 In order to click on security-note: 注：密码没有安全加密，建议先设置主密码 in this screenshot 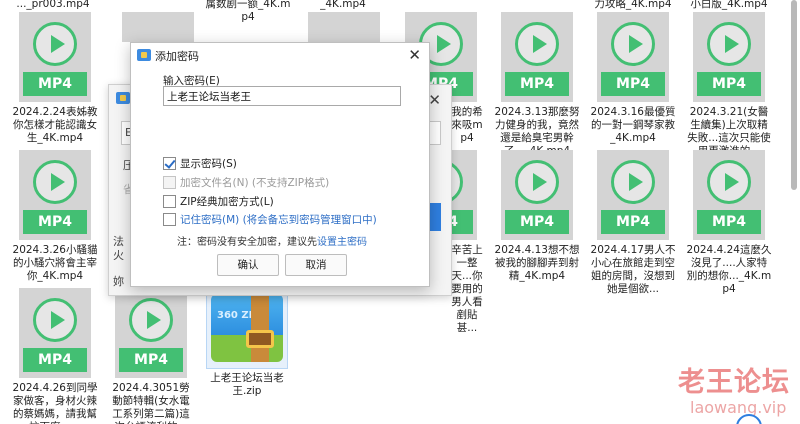, I will do `click(272, 240)`.